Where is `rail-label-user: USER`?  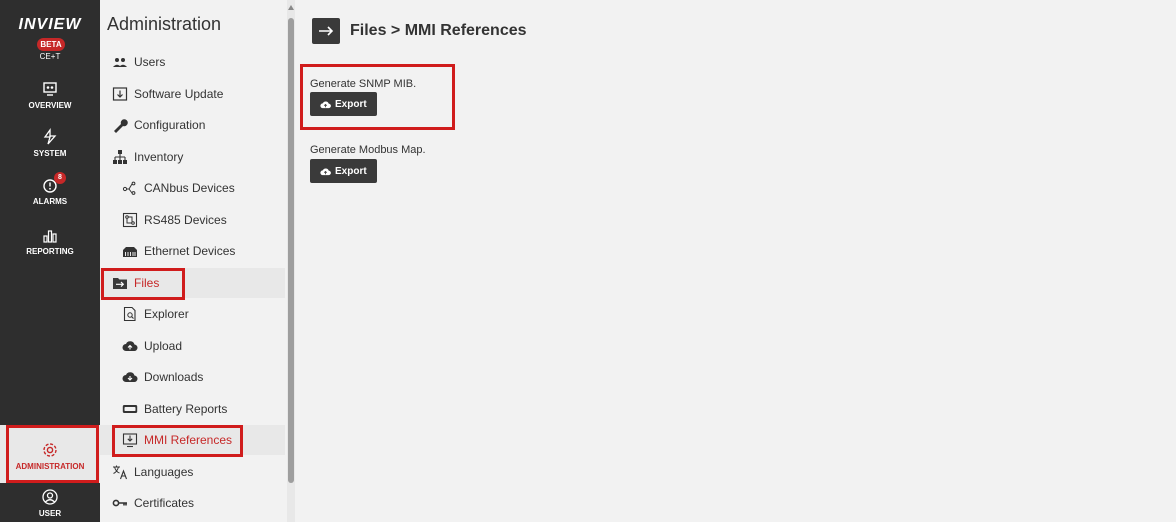 rail-label-user: USER is located at coordinates (50, 513).